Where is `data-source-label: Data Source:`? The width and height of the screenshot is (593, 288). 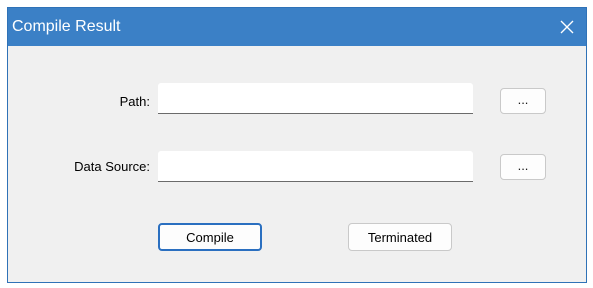 data-source-label: Data Source: is located at coordinates (112, 166).